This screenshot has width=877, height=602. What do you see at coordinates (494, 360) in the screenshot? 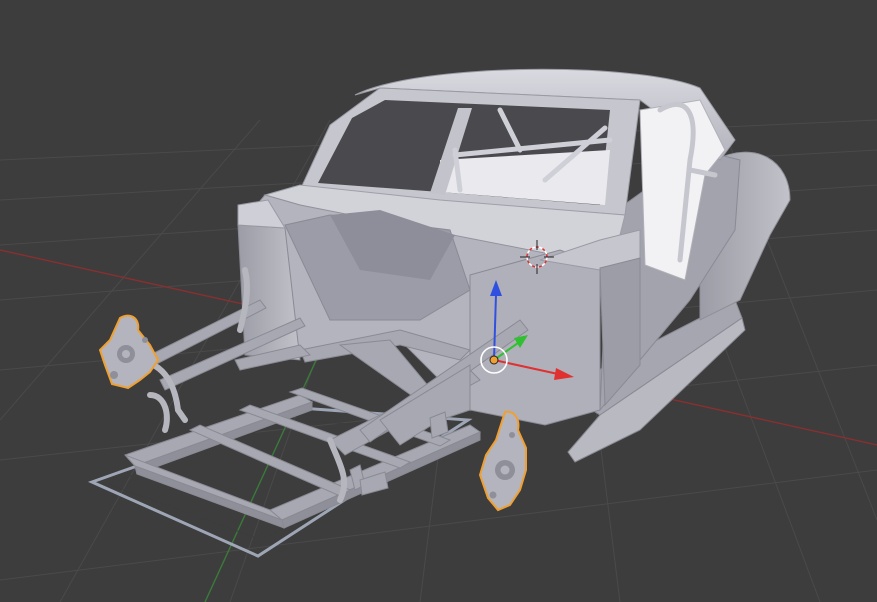
I see `object-origin` at bounding box center [494, 360].